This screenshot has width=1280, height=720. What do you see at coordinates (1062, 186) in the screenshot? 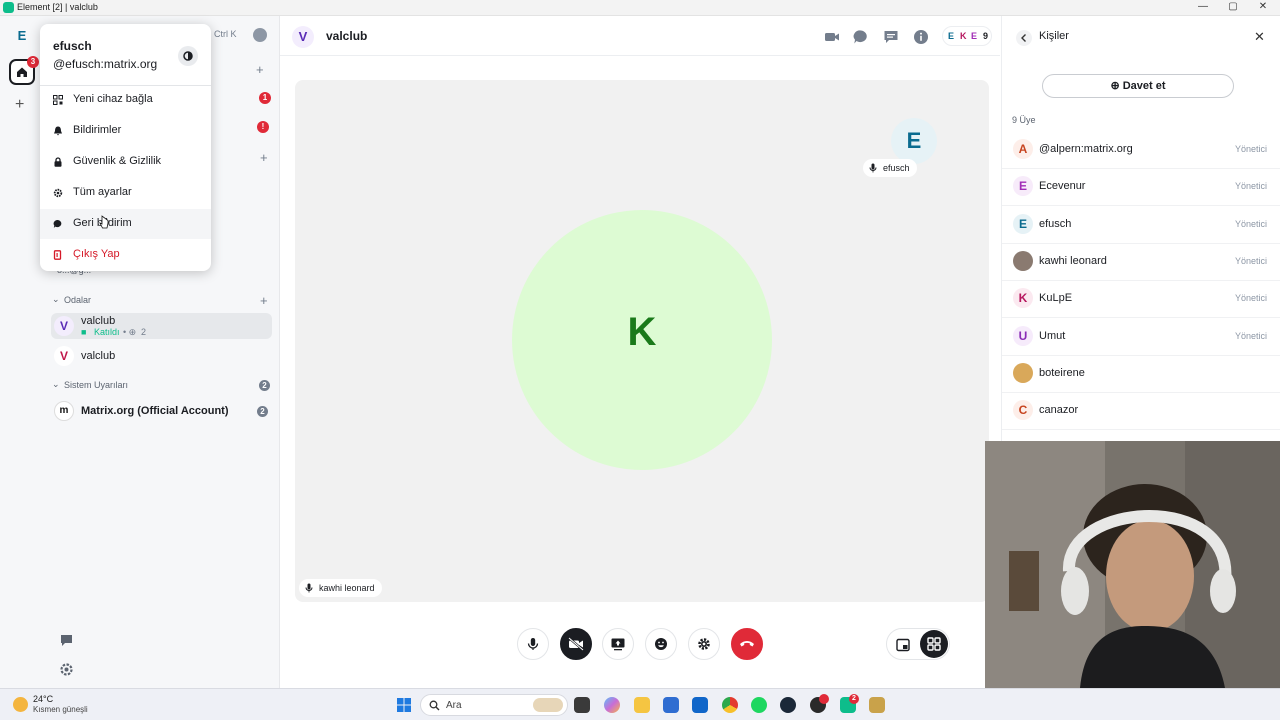
I see `member-name: Ecevenur` at bounding box center [1062, 186].